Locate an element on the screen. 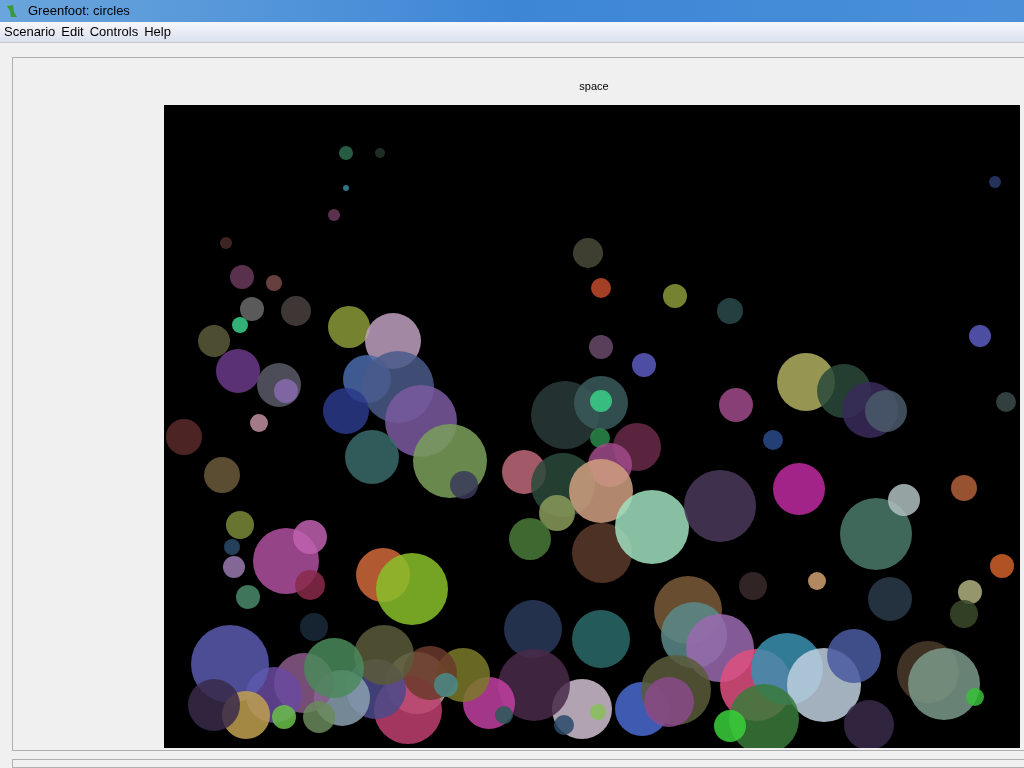  menu-item: Scenario is located at coordinates (30, 32).